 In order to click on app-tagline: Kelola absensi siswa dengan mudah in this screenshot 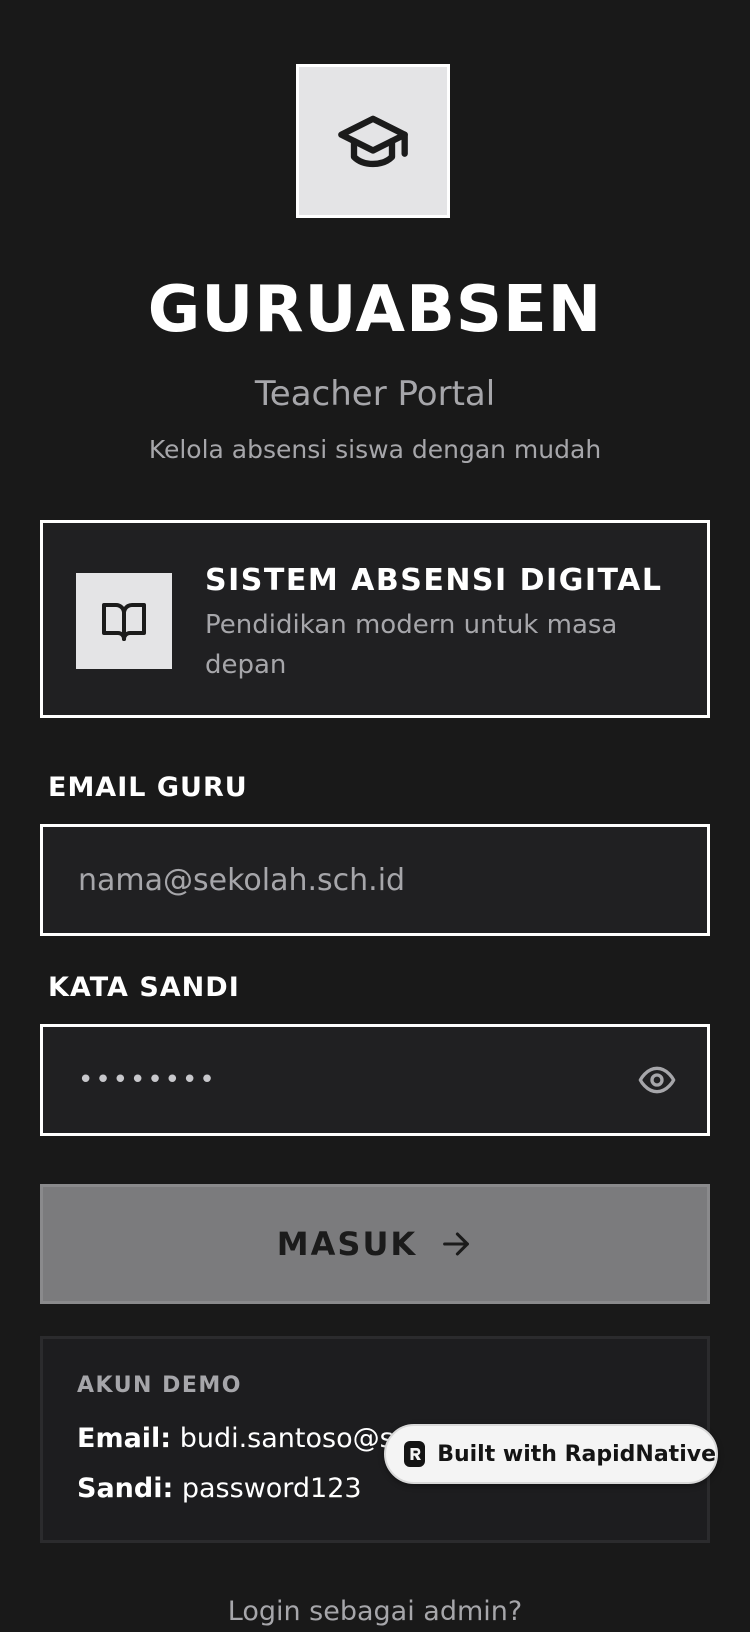, I will do `click(375, 449)`.